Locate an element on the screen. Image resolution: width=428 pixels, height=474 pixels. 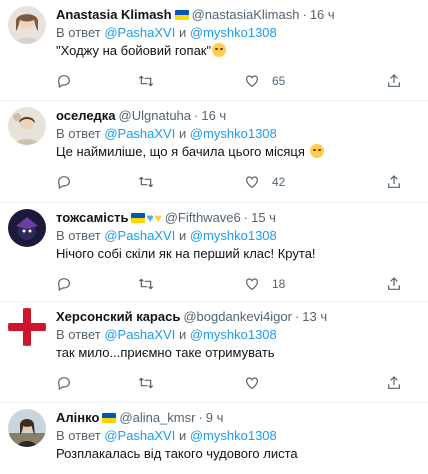
author-name: Алінко is located at coordinates (77, 418).